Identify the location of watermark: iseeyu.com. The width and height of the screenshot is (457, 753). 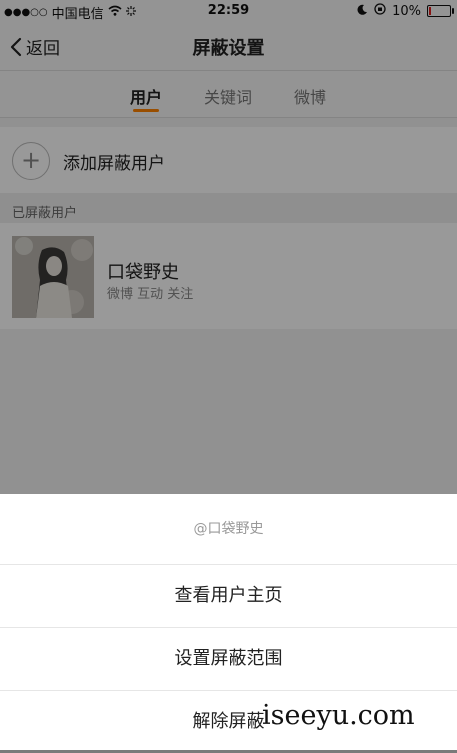
(338, 715).